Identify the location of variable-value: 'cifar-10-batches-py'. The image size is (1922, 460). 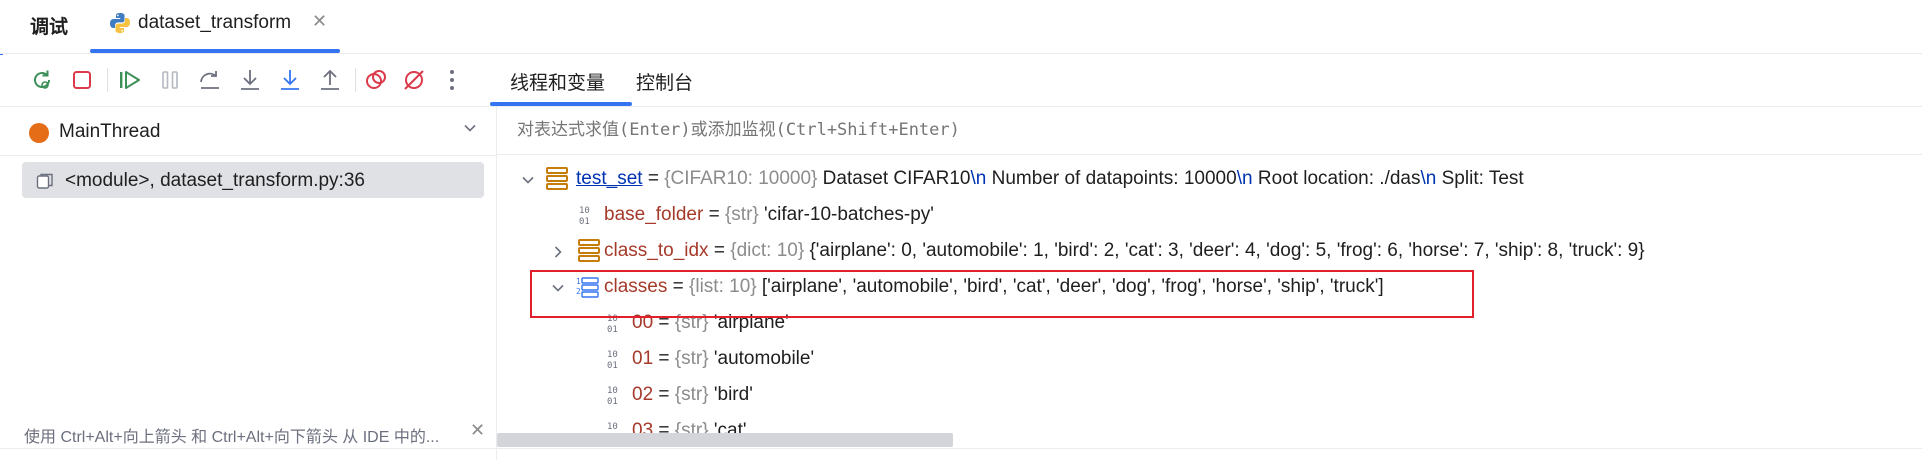
(846, 214).